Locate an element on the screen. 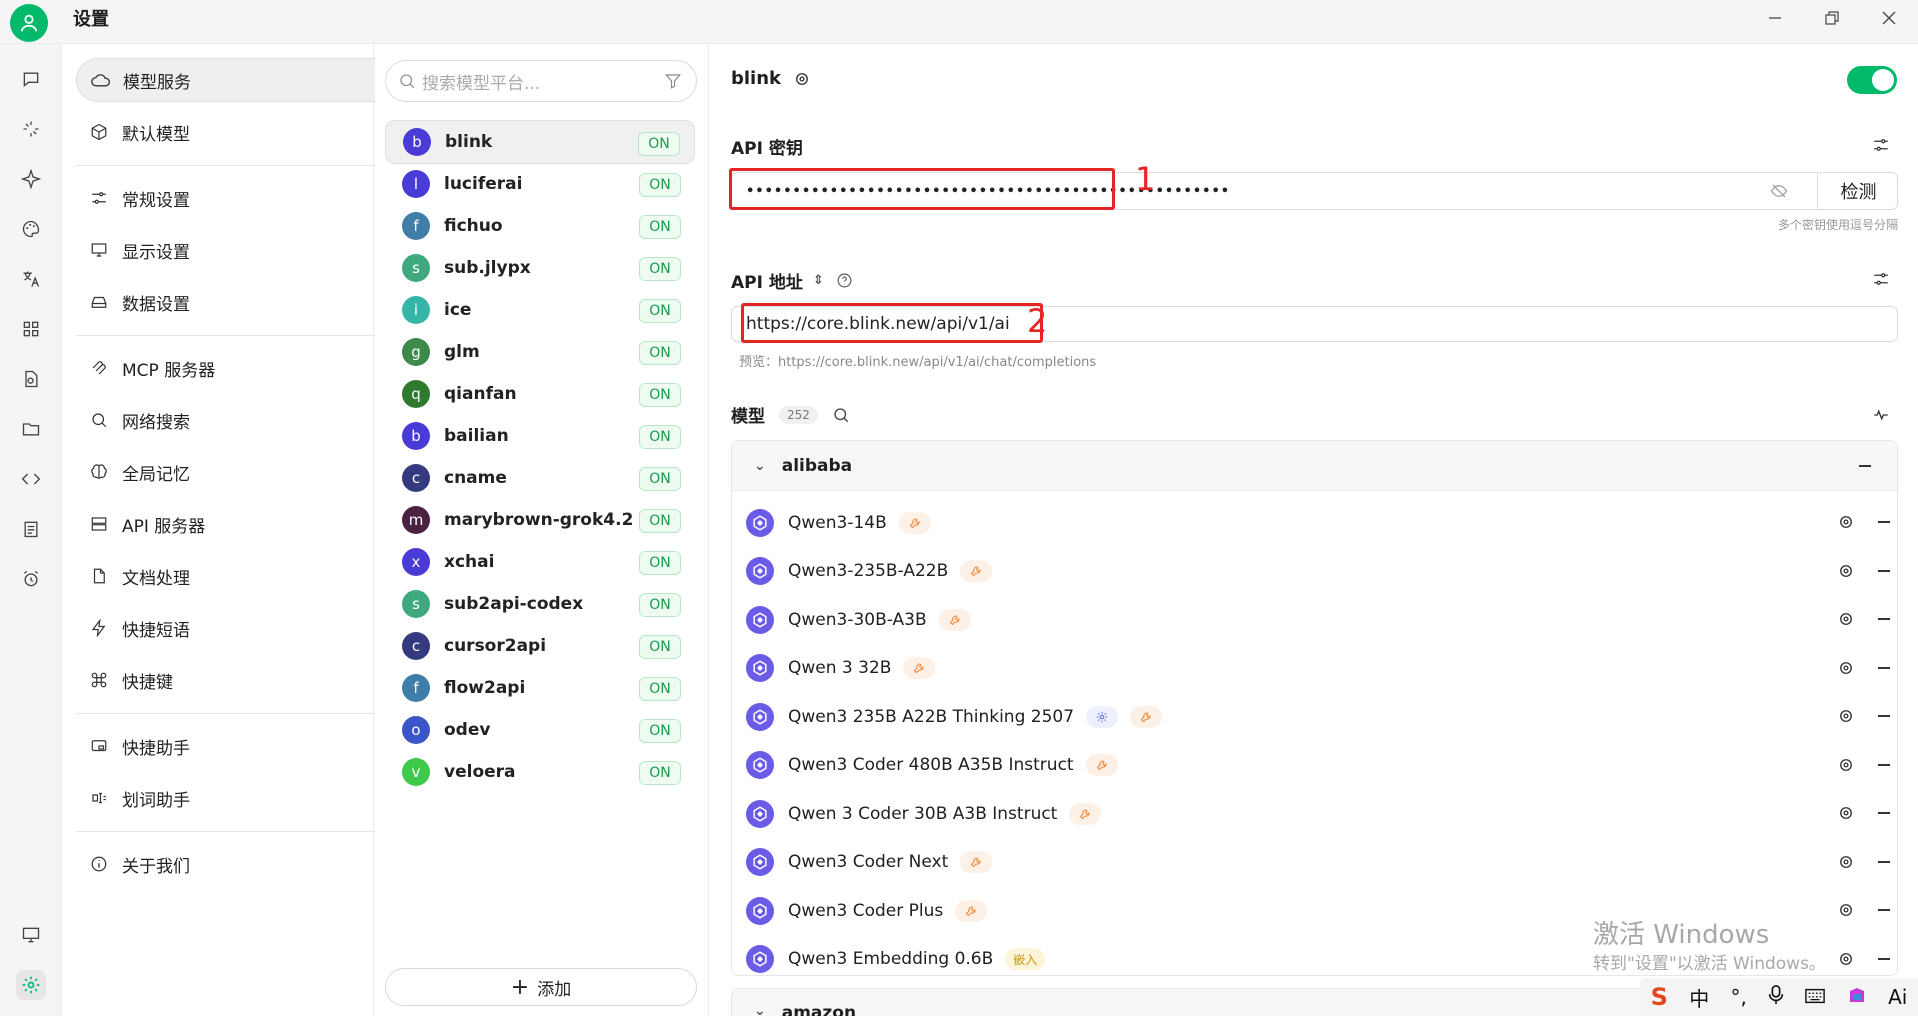 This screenshot has height=1016, width=1918. model-row: Qwen3 Coder 480B A35B Instruct is located at coordinates (1314, 765).